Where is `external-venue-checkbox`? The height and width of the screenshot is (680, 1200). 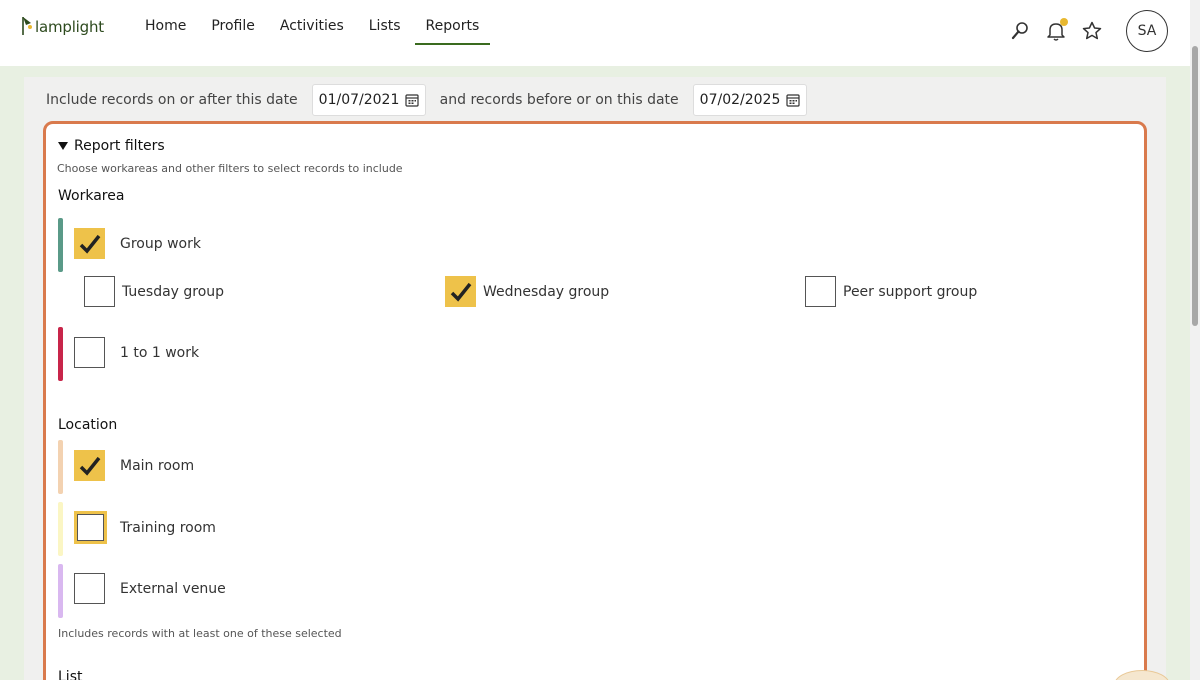 external-venue-checkbox is located at coordinates (89, 588).